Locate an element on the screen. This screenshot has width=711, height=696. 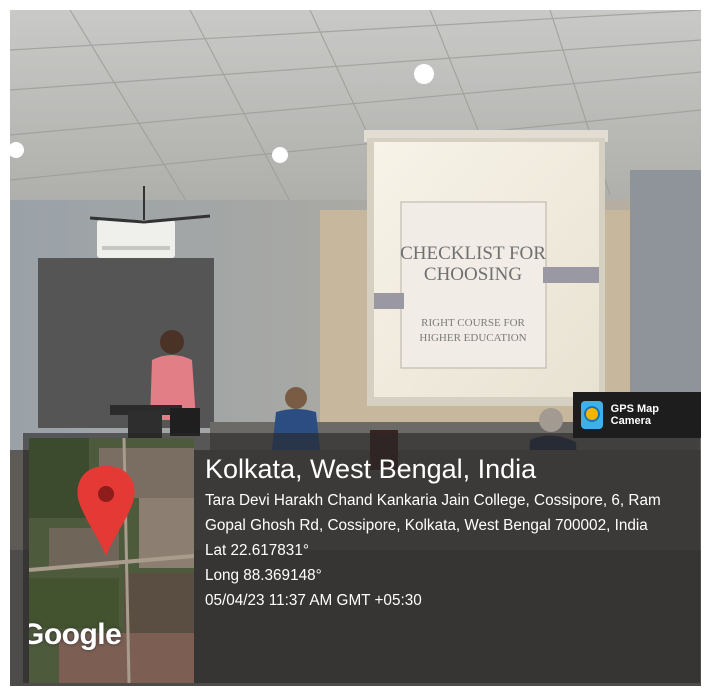
gps-map-camera-icon is located at coordinates (592, 415).